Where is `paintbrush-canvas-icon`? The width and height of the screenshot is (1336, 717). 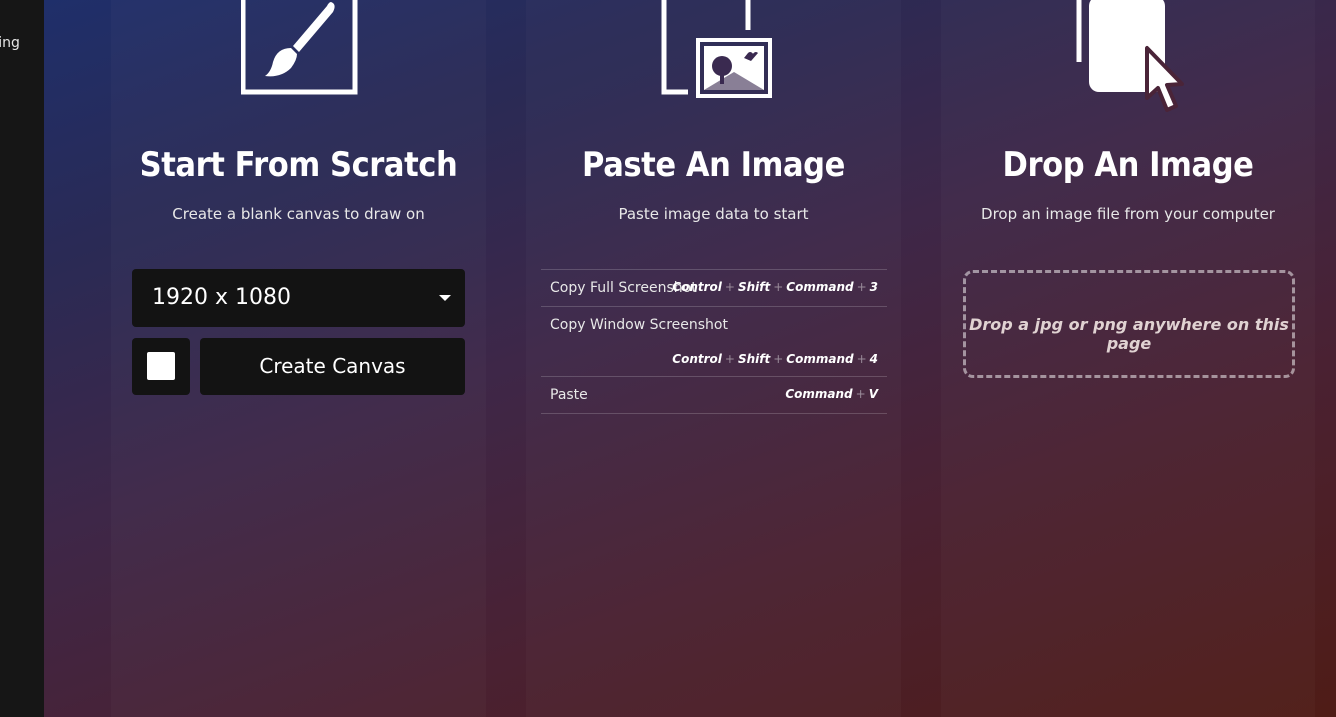 paintbrush-canvas-icon is located at coordinates (298, 60).